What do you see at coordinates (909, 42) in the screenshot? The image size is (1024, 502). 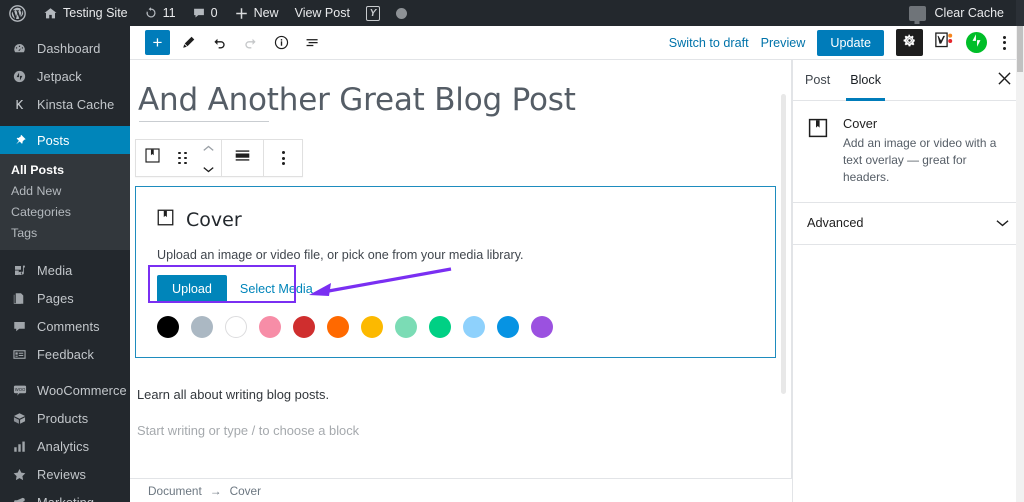 I see `settings-gear-button` at bounding box center [909, 42].